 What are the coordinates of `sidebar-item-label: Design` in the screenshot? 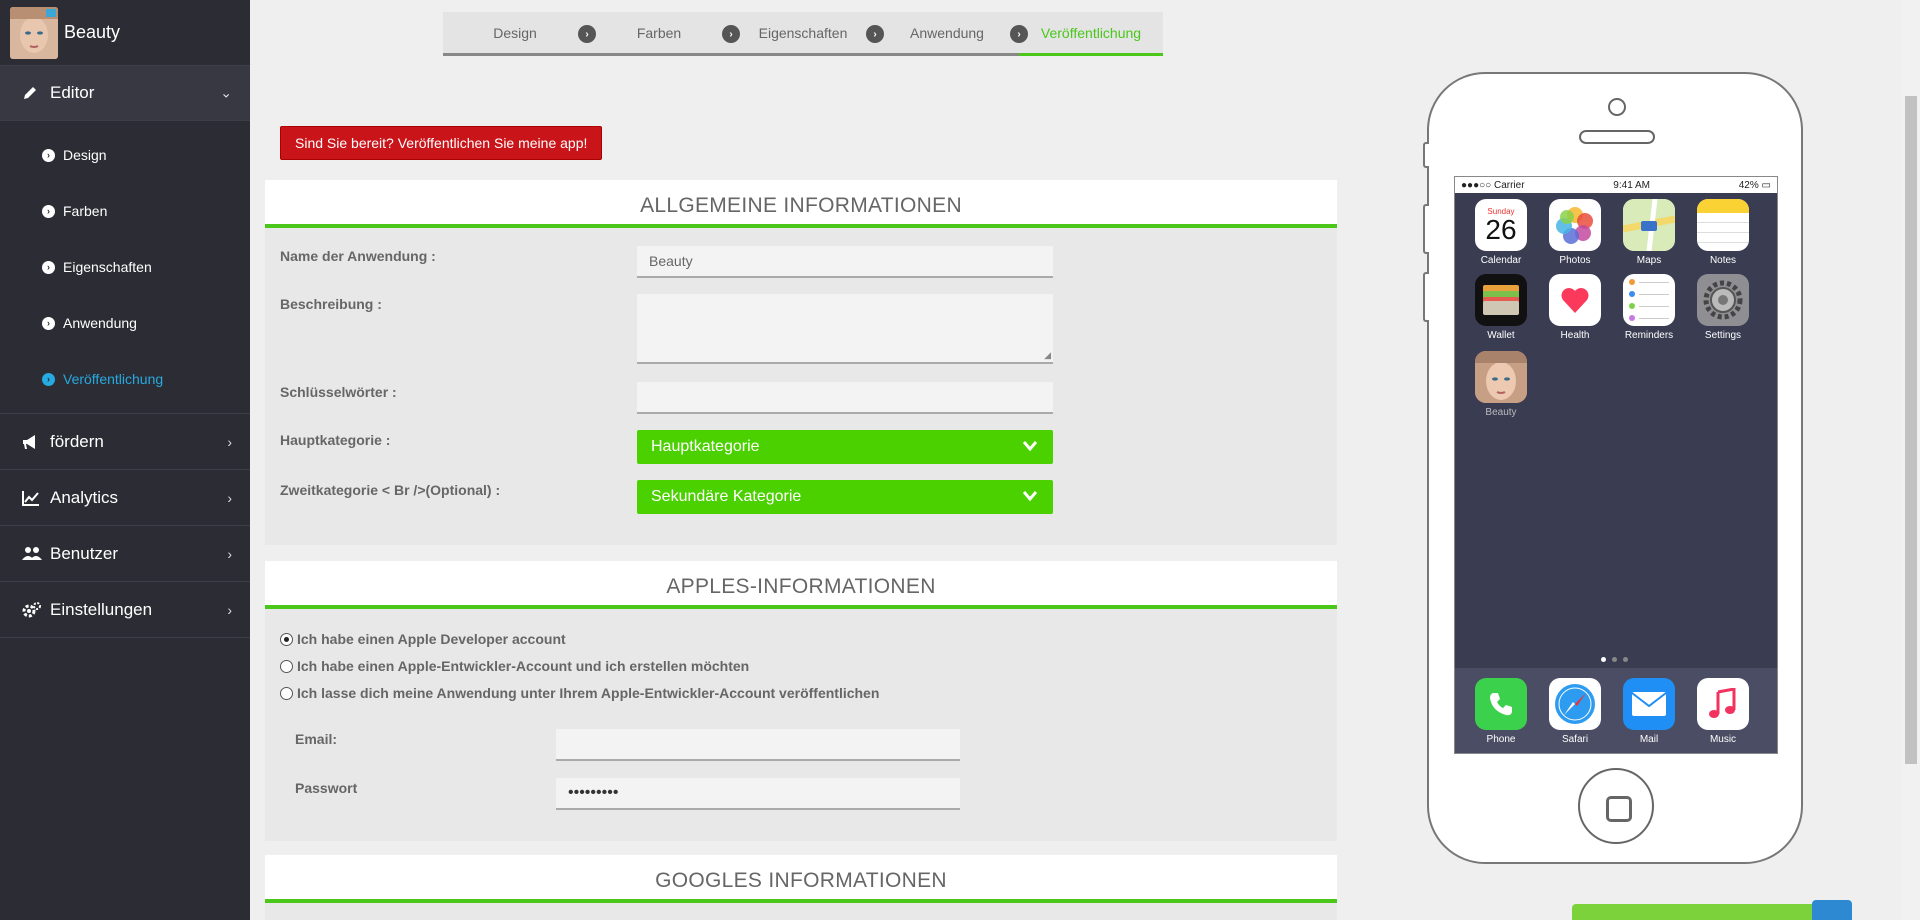 It's located at (85, 155).